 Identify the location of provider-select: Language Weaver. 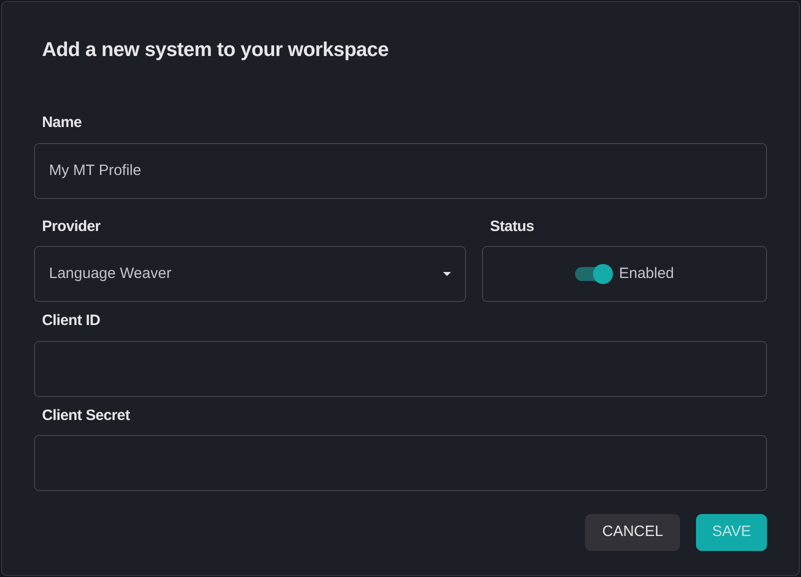
(250, 274).